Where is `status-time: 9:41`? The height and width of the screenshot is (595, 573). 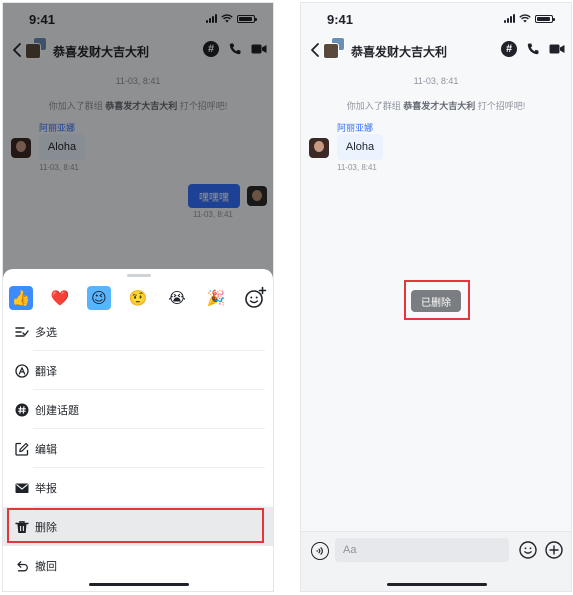 status-time: 9:41 is located at coordinates (340, 19).